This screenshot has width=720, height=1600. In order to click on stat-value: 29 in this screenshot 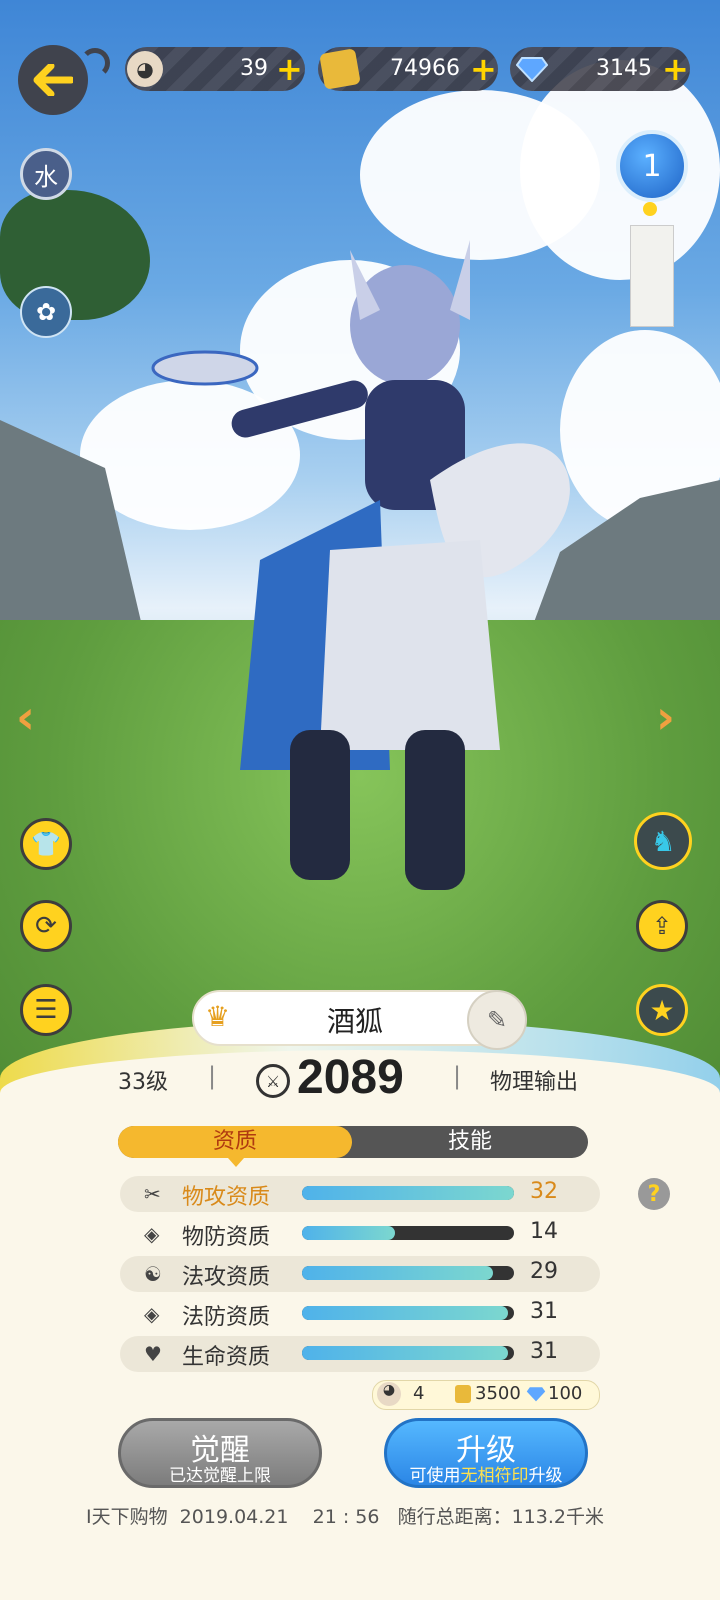, I will do `click(544, 1271)`.